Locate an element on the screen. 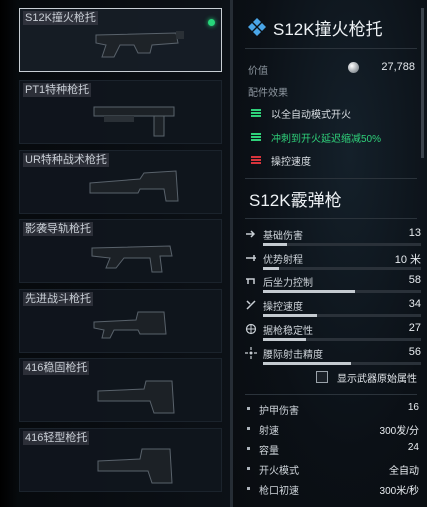 This screenshot has height=507, width=427. recoil-icon is located at coordinates (250, 281).